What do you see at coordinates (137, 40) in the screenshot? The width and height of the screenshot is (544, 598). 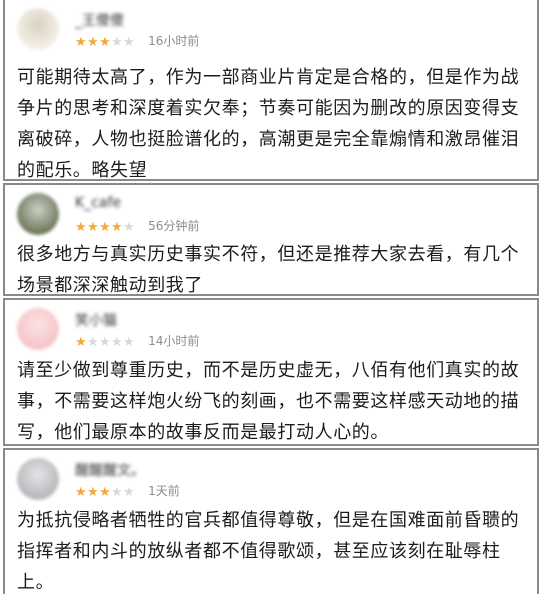 I see `review-meta: ★★★★★ 16小时前` at bounding box center [137, 40].